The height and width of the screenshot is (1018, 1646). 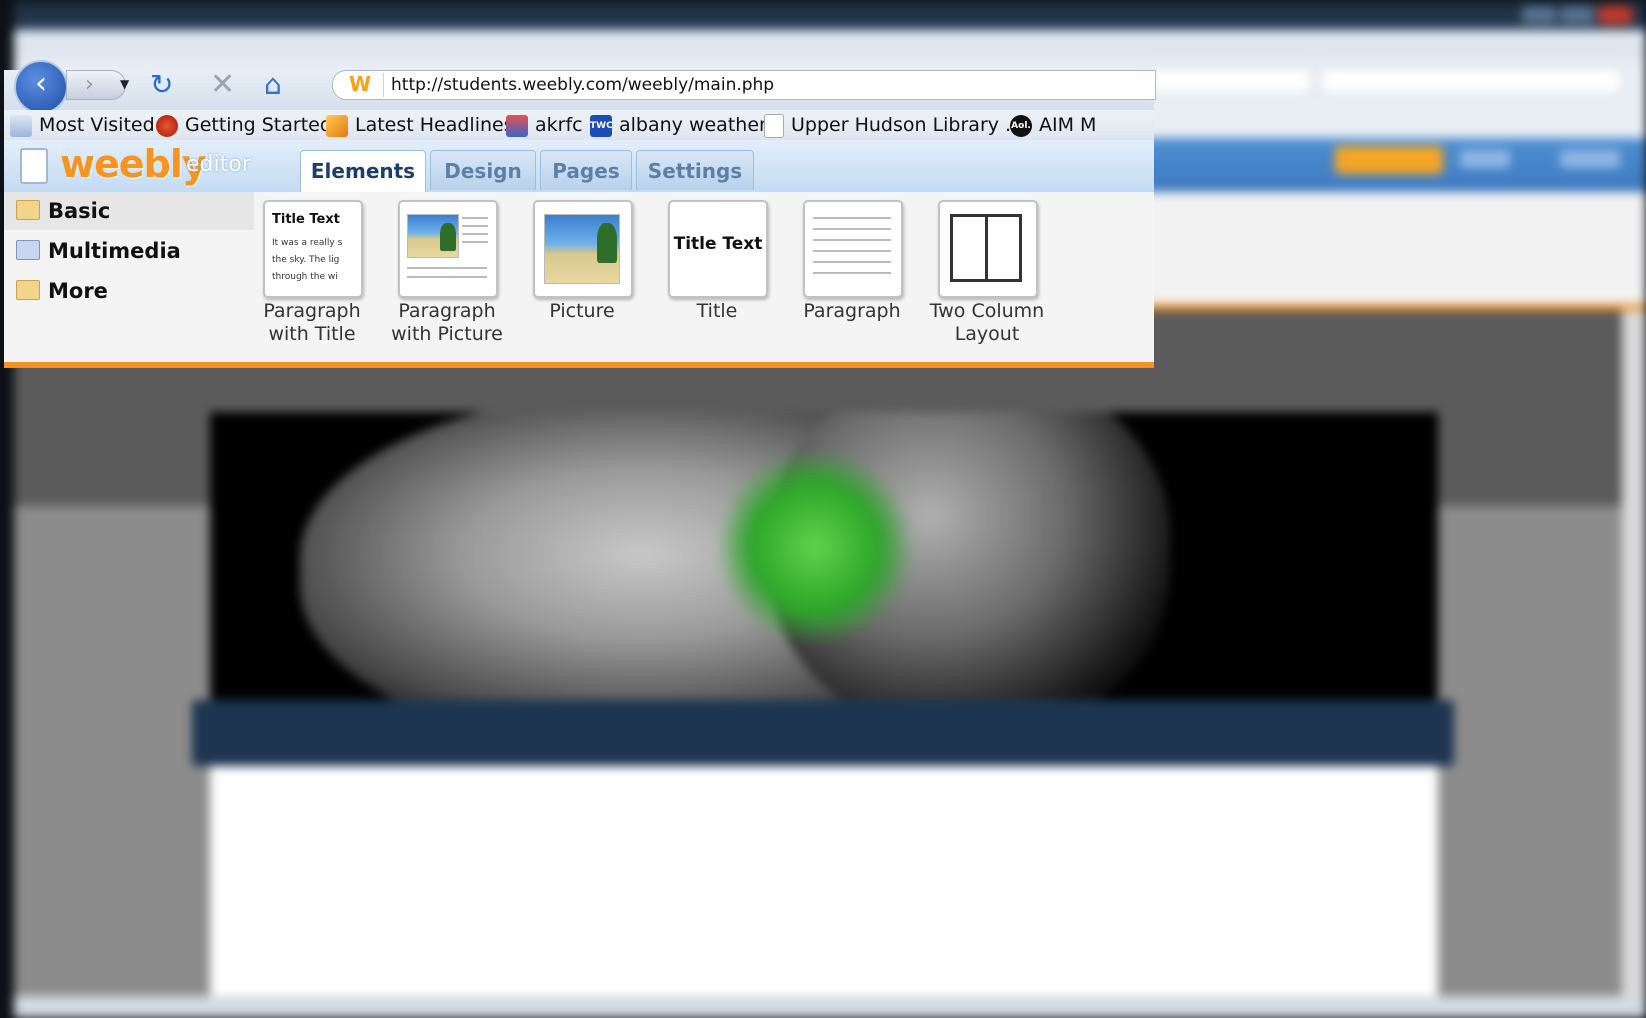 I want to click on history-dropdown-button: ▼, so click(x=128, y=84).